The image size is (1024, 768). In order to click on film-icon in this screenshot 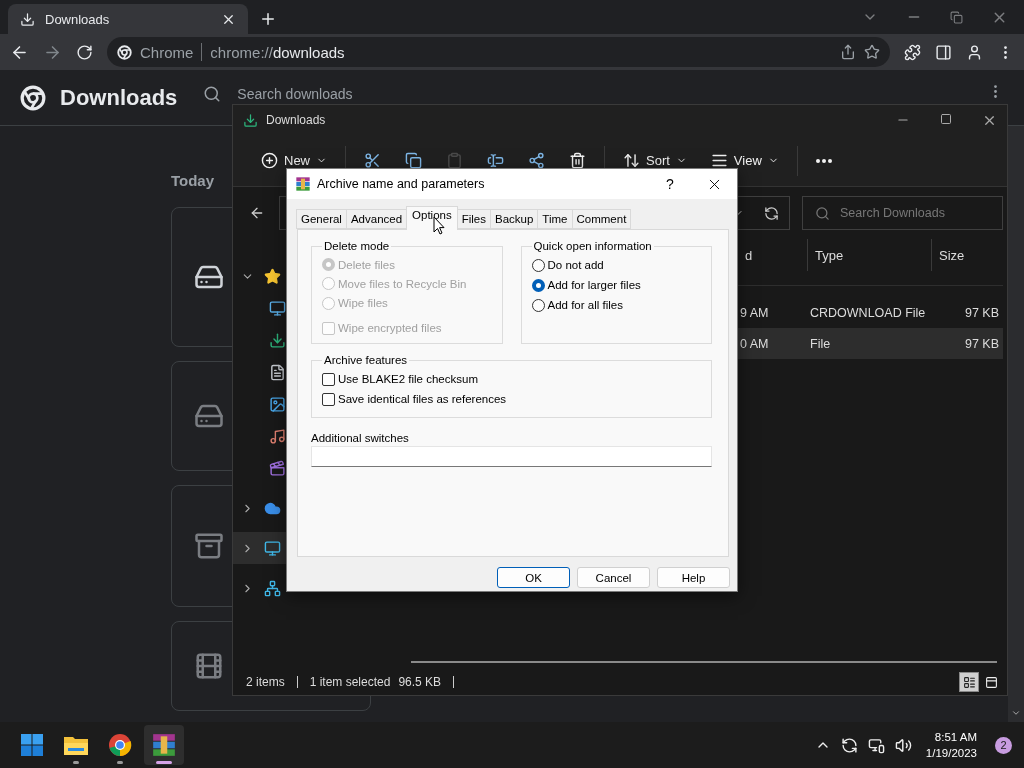, I will do `click(209, 666)`.